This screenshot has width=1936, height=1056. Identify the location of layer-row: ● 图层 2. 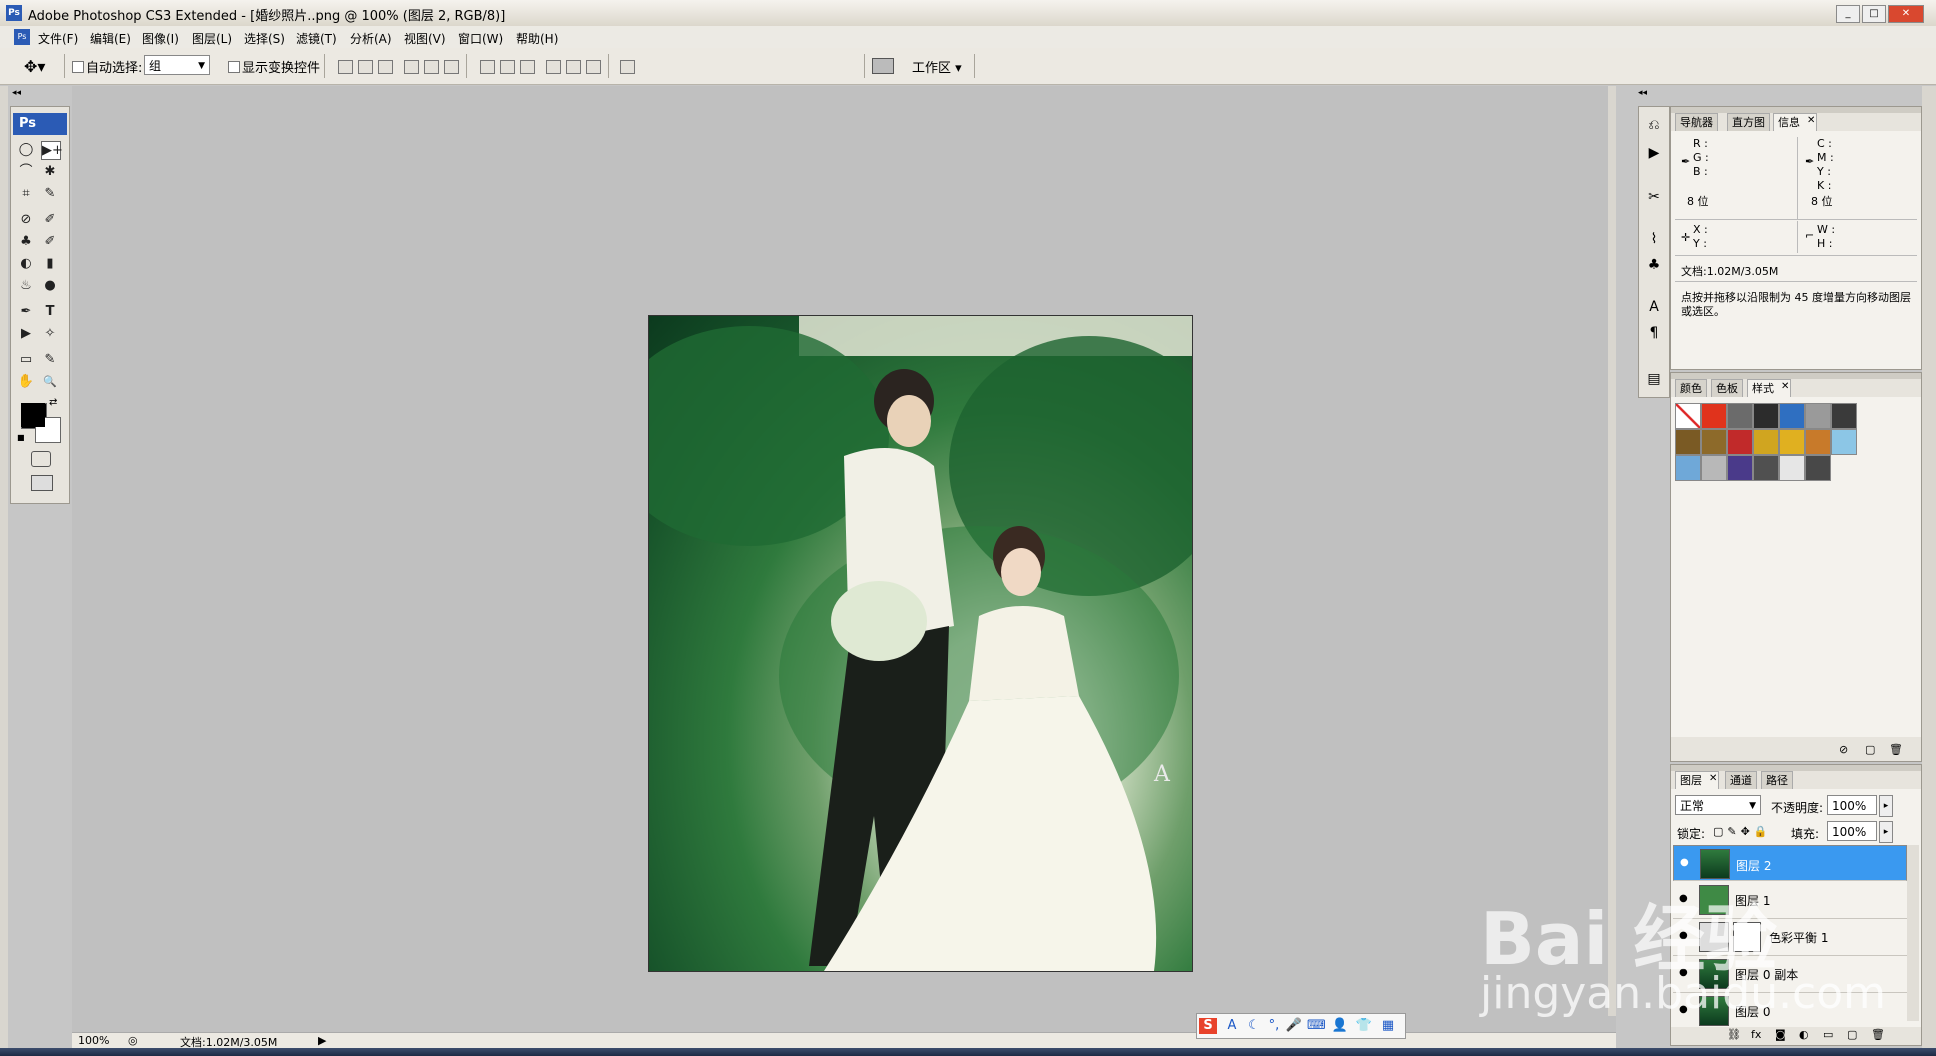
(1790, 863).